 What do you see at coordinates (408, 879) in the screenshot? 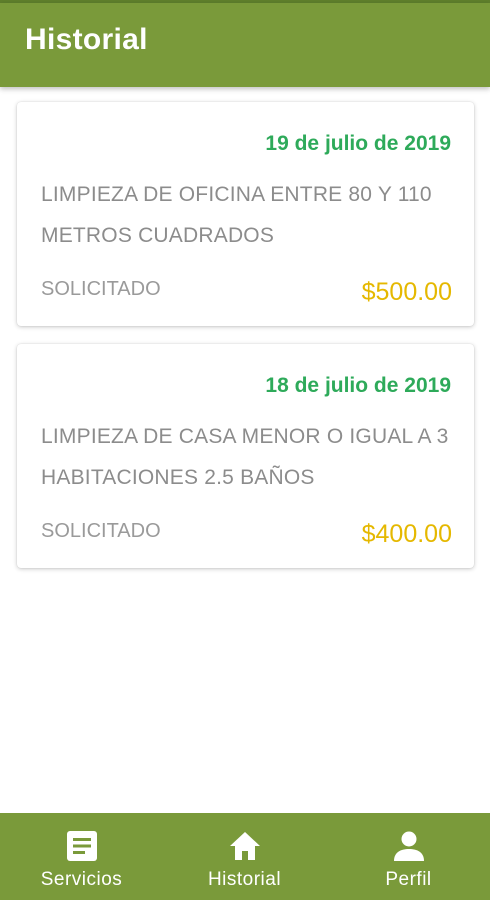
I see `nav-label: Perfil` at bounding box center [408, 879].